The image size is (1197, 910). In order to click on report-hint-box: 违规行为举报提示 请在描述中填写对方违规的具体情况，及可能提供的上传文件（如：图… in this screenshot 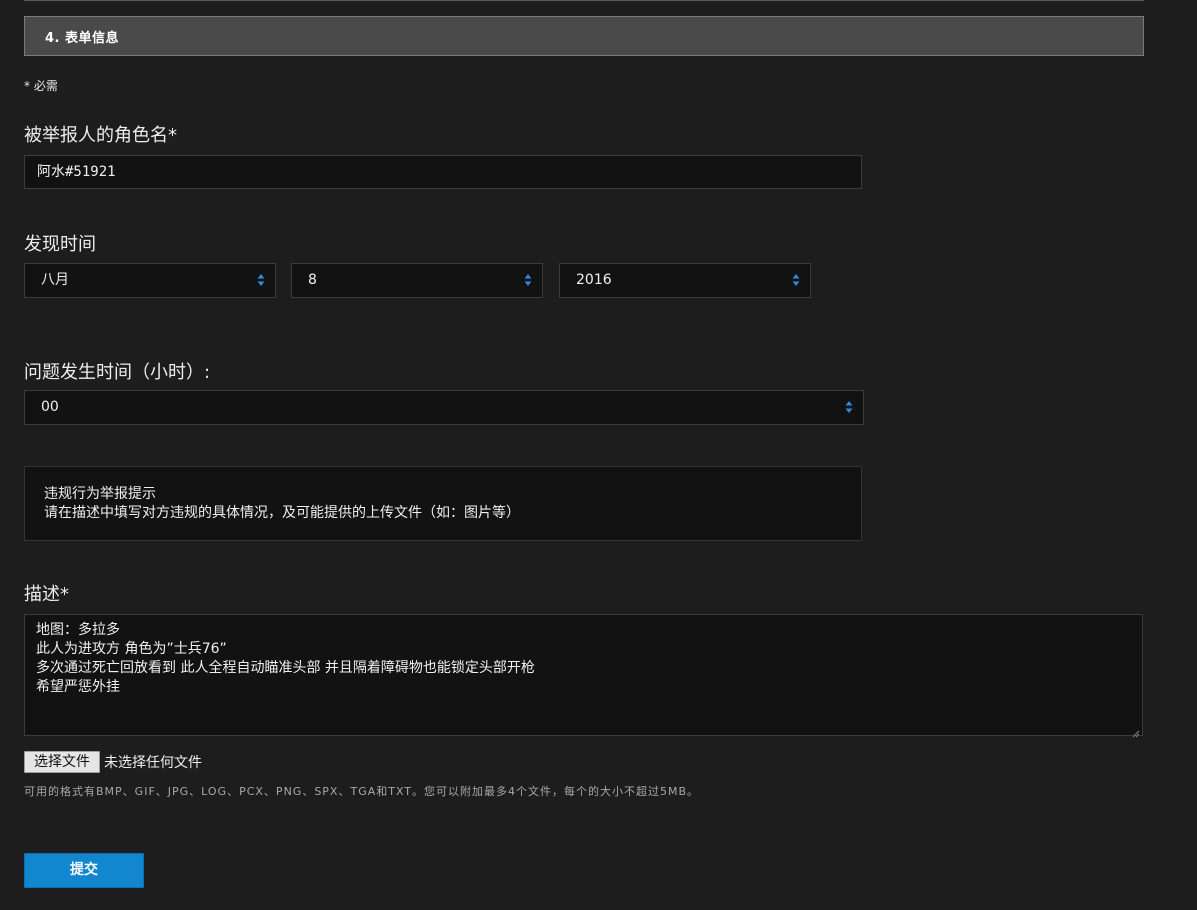, I will do `click(443, 503)`.